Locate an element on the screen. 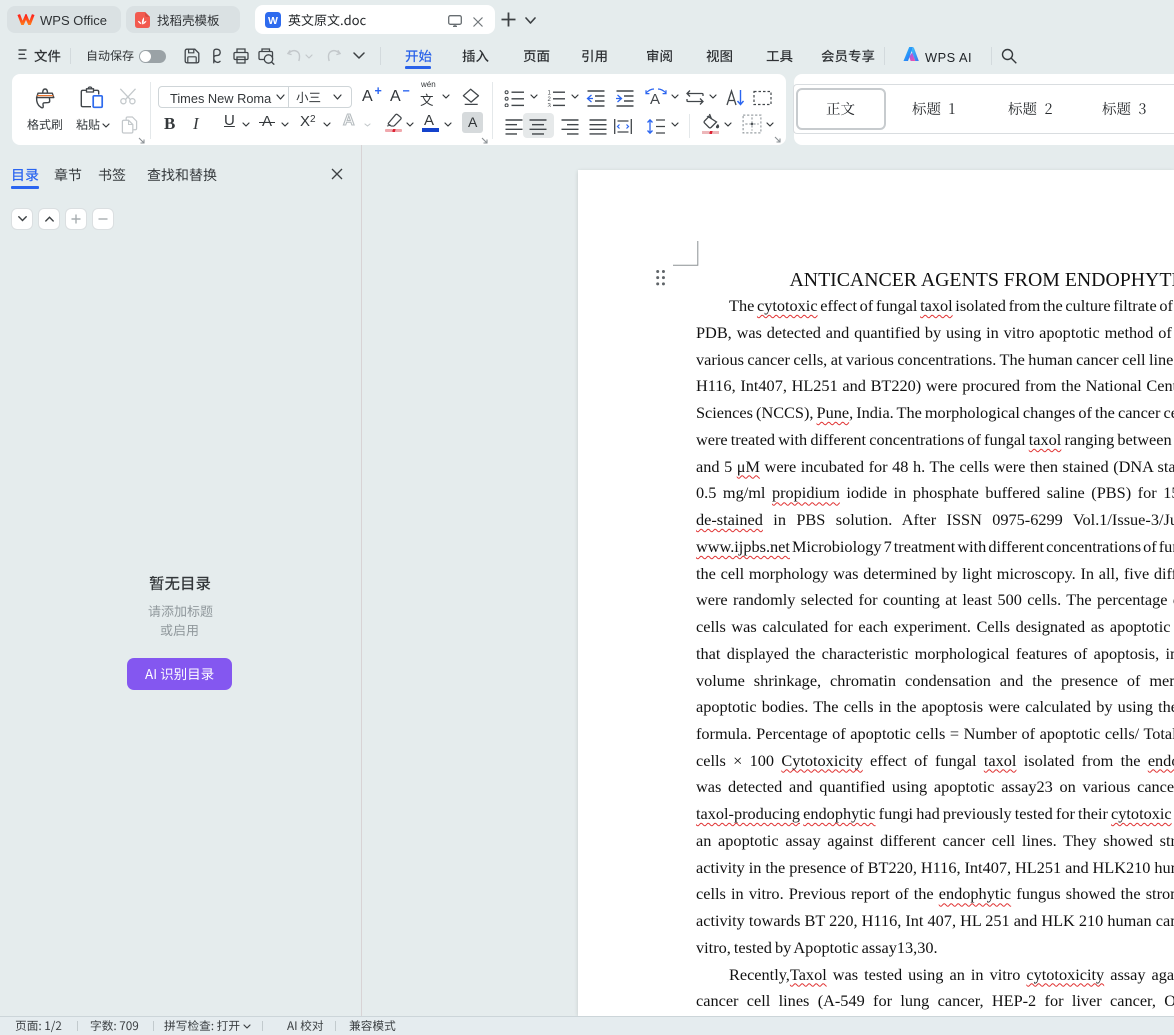 This screenshot has height=1035, width=1174. svg-text: A is located at coordinates (655, 99).